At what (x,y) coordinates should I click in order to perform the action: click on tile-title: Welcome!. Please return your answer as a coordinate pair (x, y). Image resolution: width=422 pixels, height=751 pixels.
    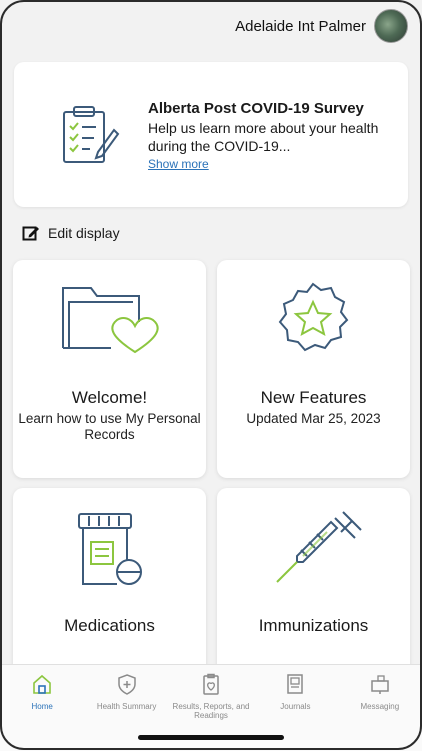
    Looking at the image, I should click on (109, 397).